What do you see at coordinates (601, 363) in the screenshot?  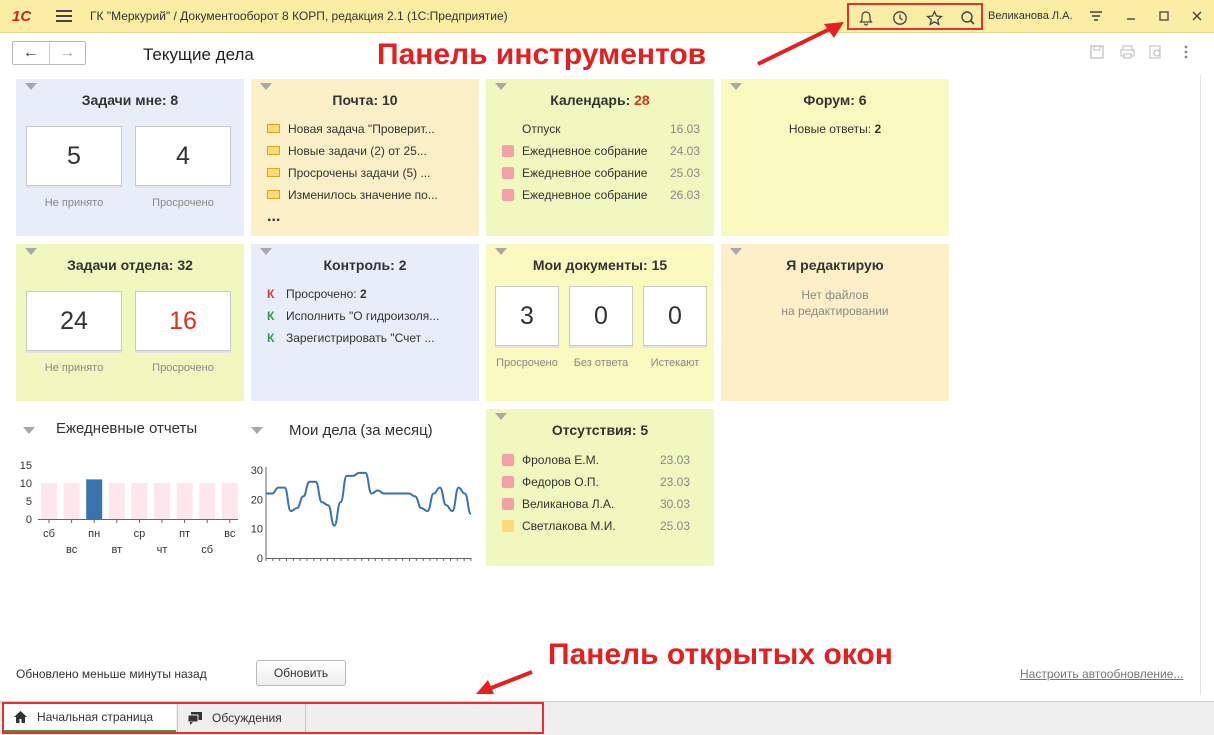 I see `card-label: Без ответа` at bounding box center [601, 363].